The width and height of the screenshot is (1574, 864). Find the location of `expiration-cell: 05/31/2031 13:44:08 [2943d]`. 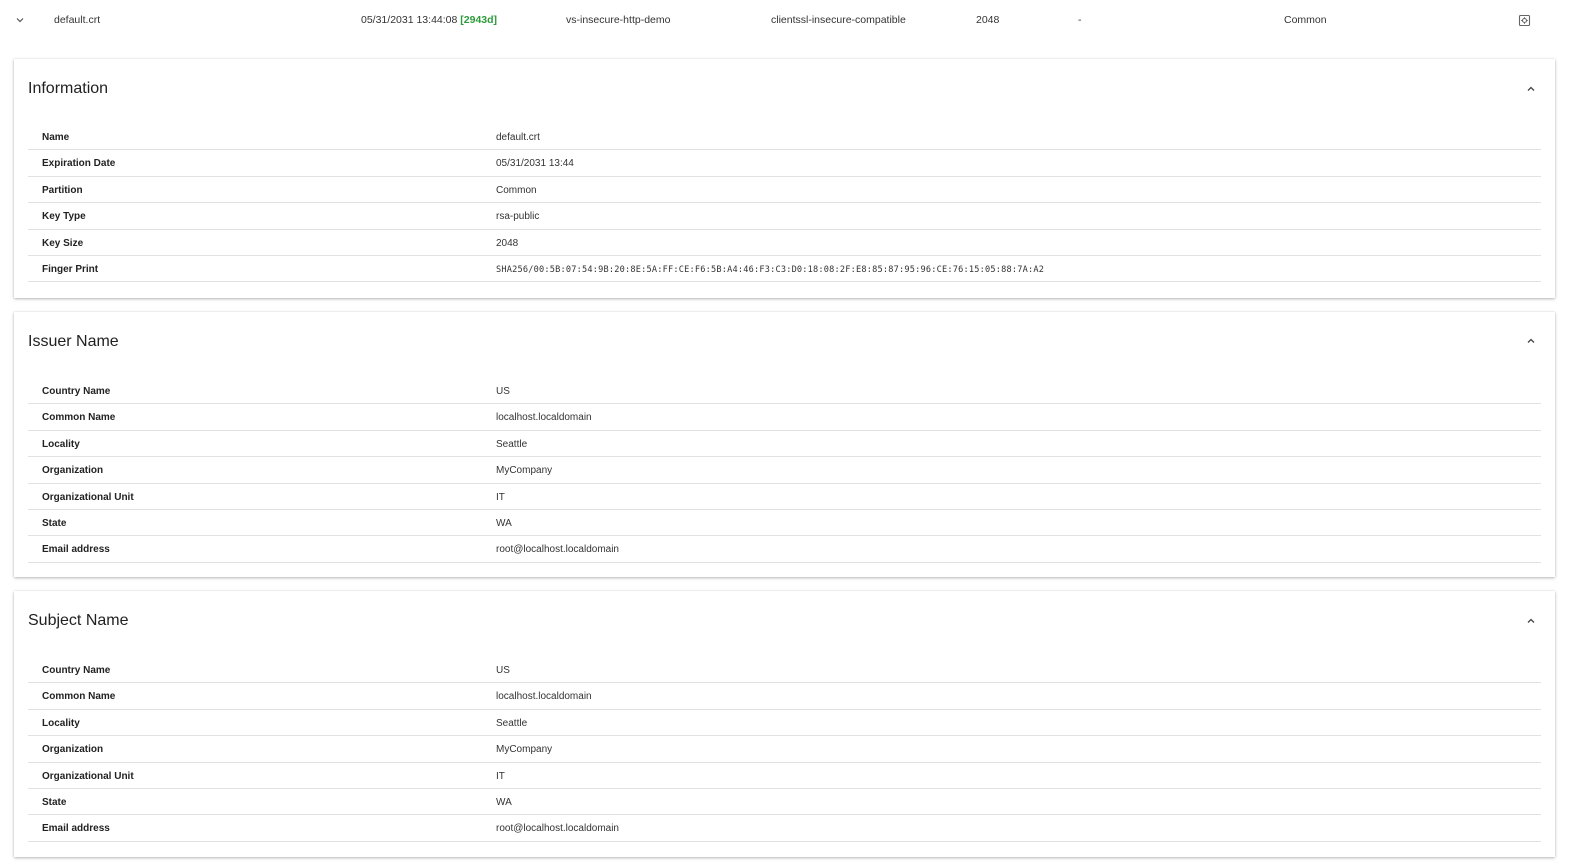

expiration-cell: 05/31/2031 13:44:08 [2943d] is located at coordinates (429, 20).